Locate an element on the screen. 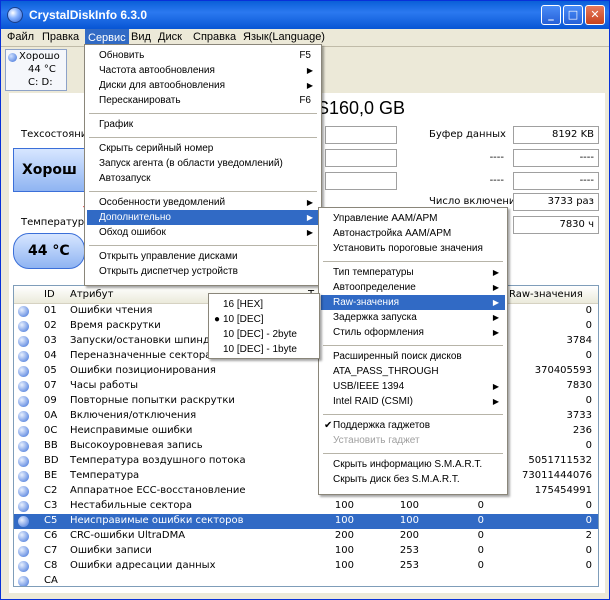 Image resolution: width=610 pixels, height=600 pixels. menu-open-device-manager: Открыть диспетчер устройств is located at coordinates (203, 271).